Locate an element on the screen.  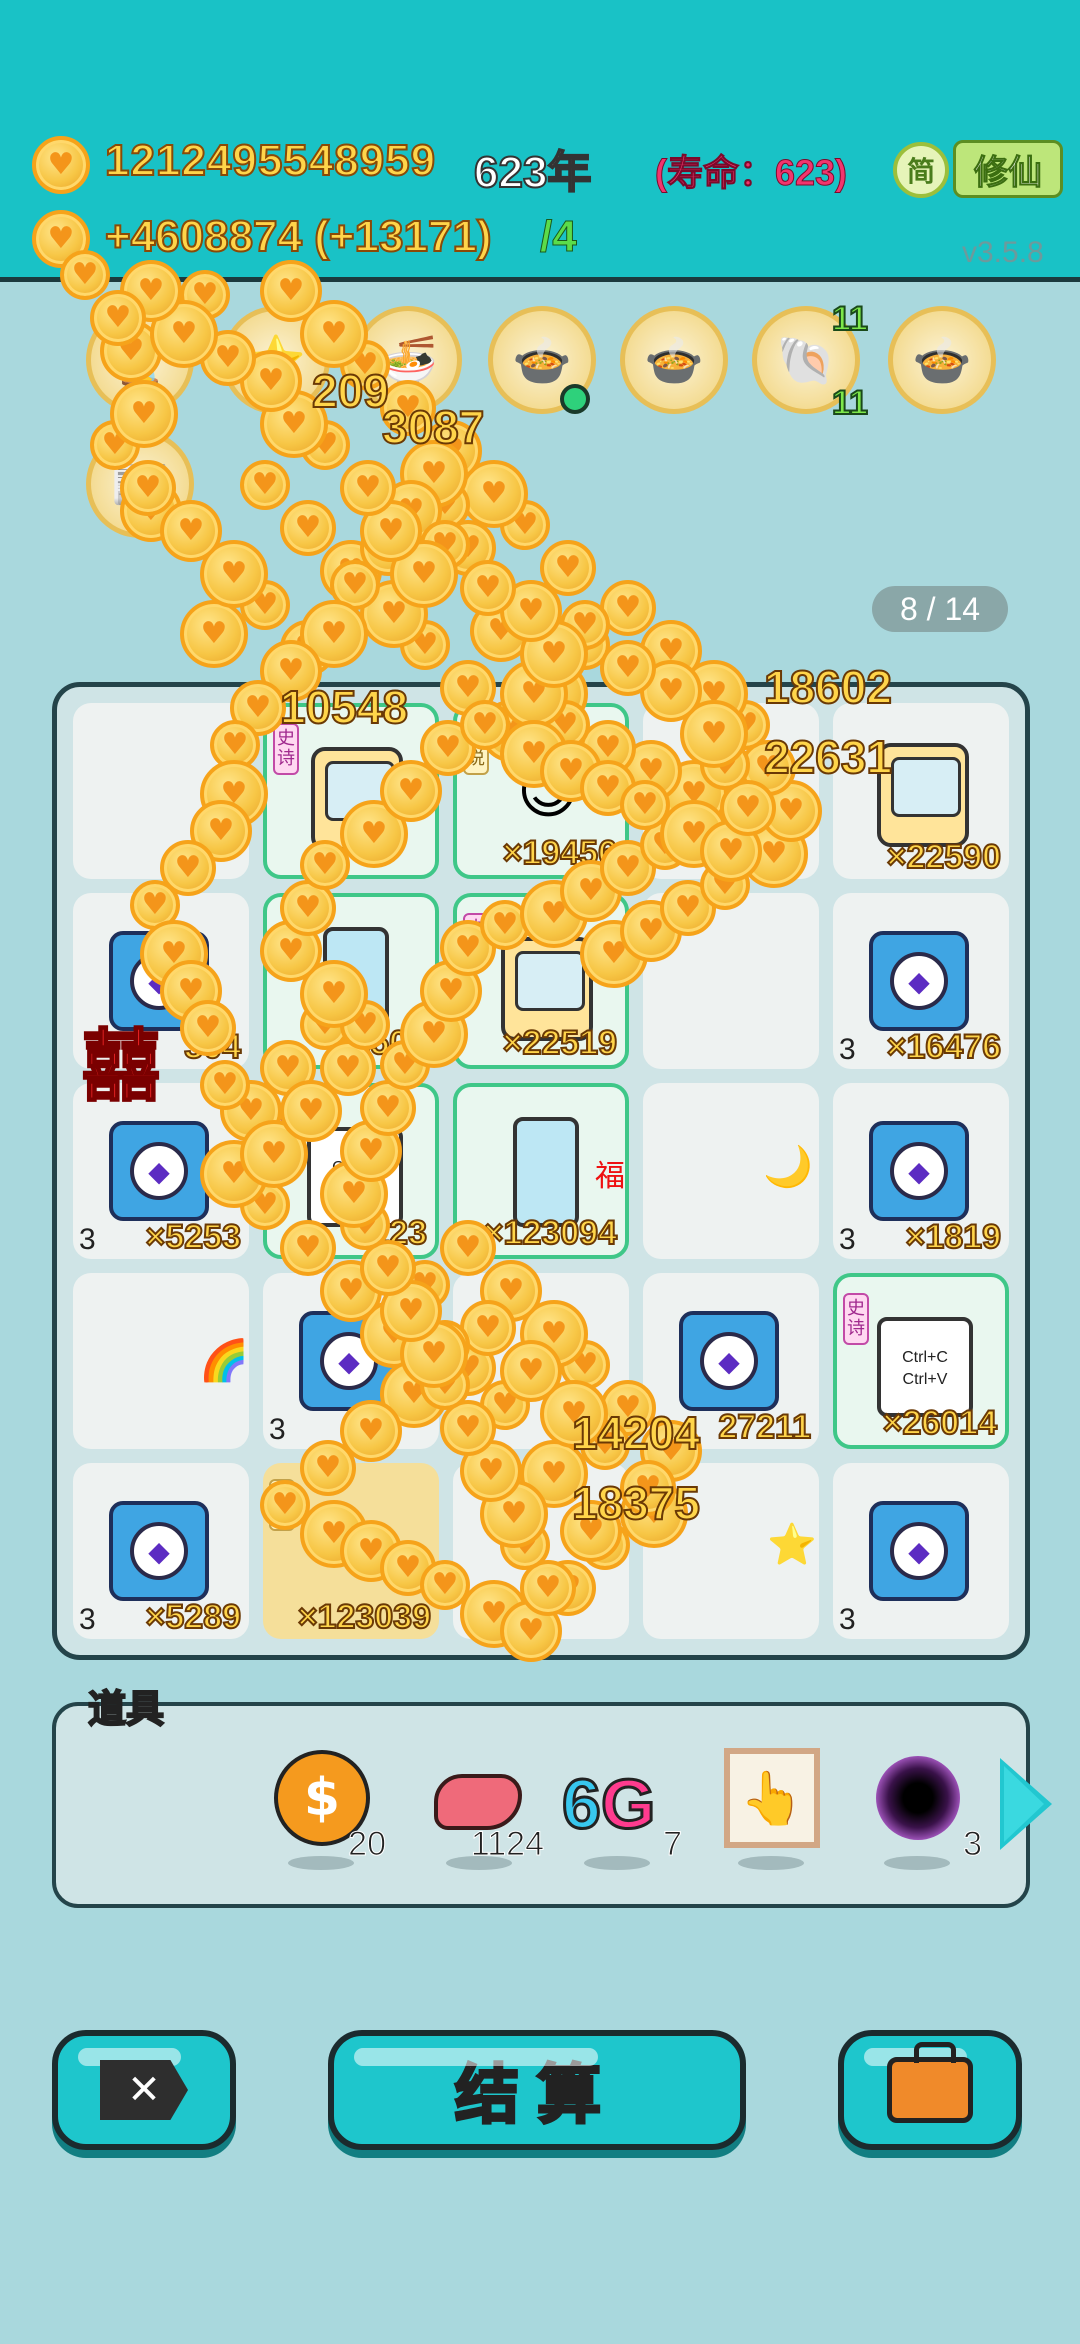
props-panel: $ 20 1124 6G 7 👆 3 is located at coordinates (541, 1805).